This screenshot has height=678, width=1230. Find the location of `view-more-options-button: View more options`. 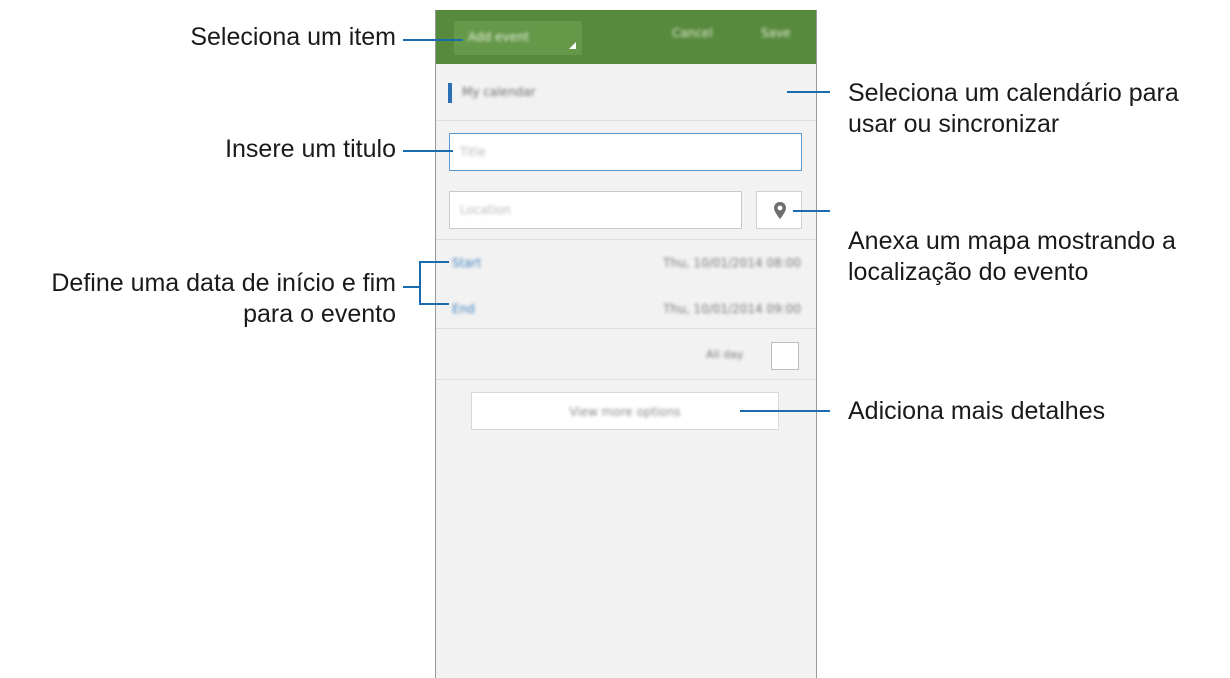

view-more-options-button: View more options is located at coordinates (625, 411).